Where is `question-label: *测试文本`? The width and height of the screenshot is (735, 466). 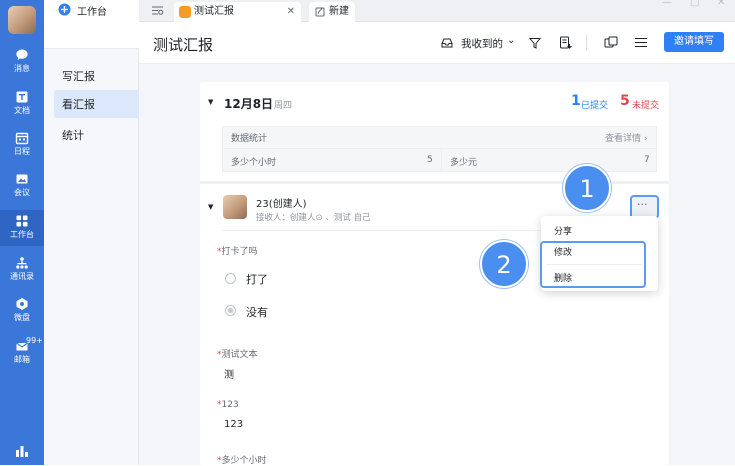
question-label: *测试文本 is located at coordinates (237, 355).